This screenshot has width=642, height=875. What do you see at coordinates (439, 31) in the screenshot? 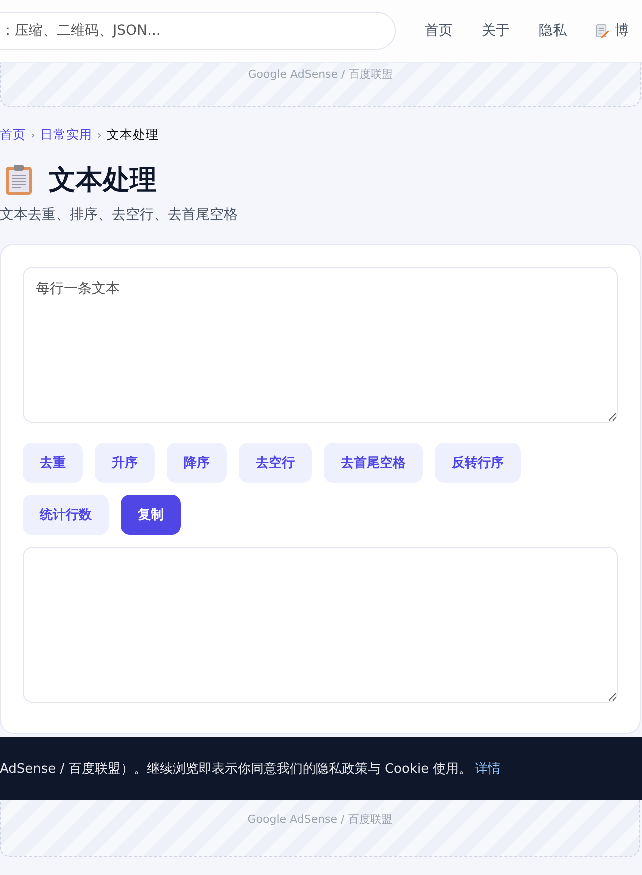
I see `nav-link: 首页` at bounding box center [439, 31].